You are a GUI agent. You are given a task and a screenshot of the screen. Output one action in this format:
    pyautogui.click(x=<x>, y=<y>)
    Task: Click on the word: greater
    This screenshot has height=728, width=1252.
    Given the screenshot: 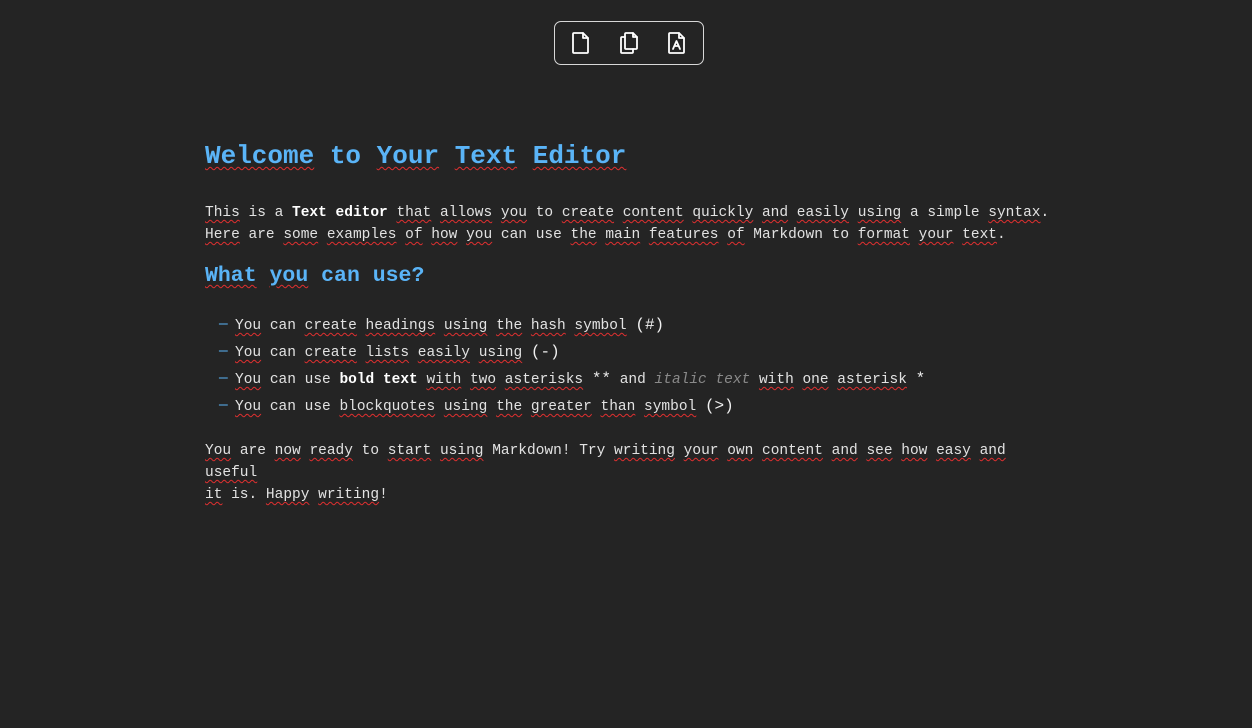 What is the action you would take?
    pyautogui.click(x=561, y=407)
    